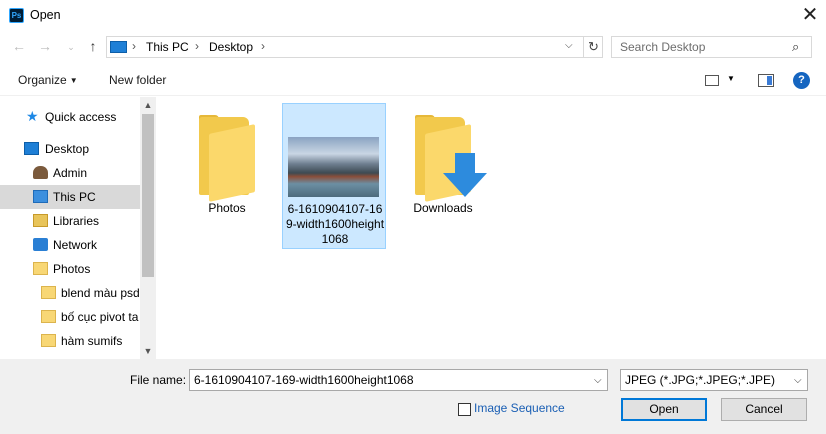  I want to click on sidebar-item-bo-cuc-pivot: bố cục pivot ta, so click(70, 317).